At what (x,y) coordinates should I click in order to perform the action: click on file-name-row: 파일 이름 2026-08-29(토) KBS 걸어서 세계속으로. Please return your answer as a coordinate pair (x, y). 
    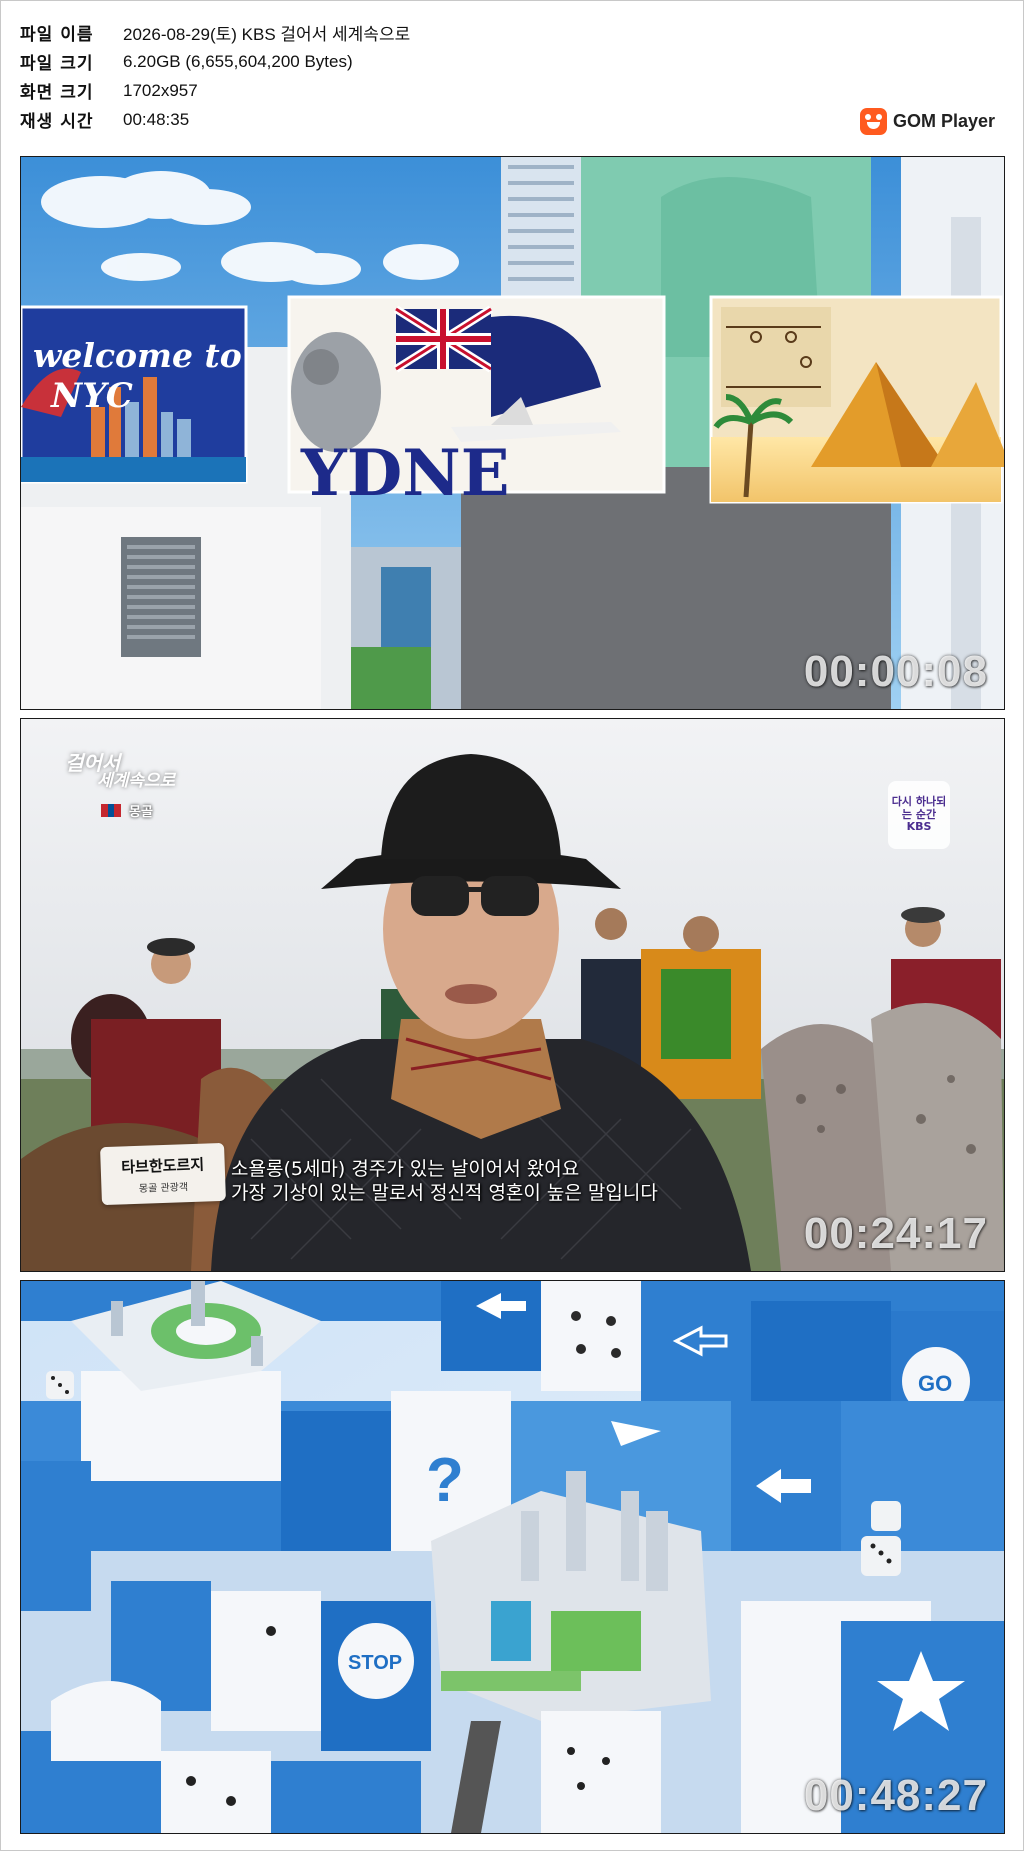
    Looking at the image, I should click on (215, 32).